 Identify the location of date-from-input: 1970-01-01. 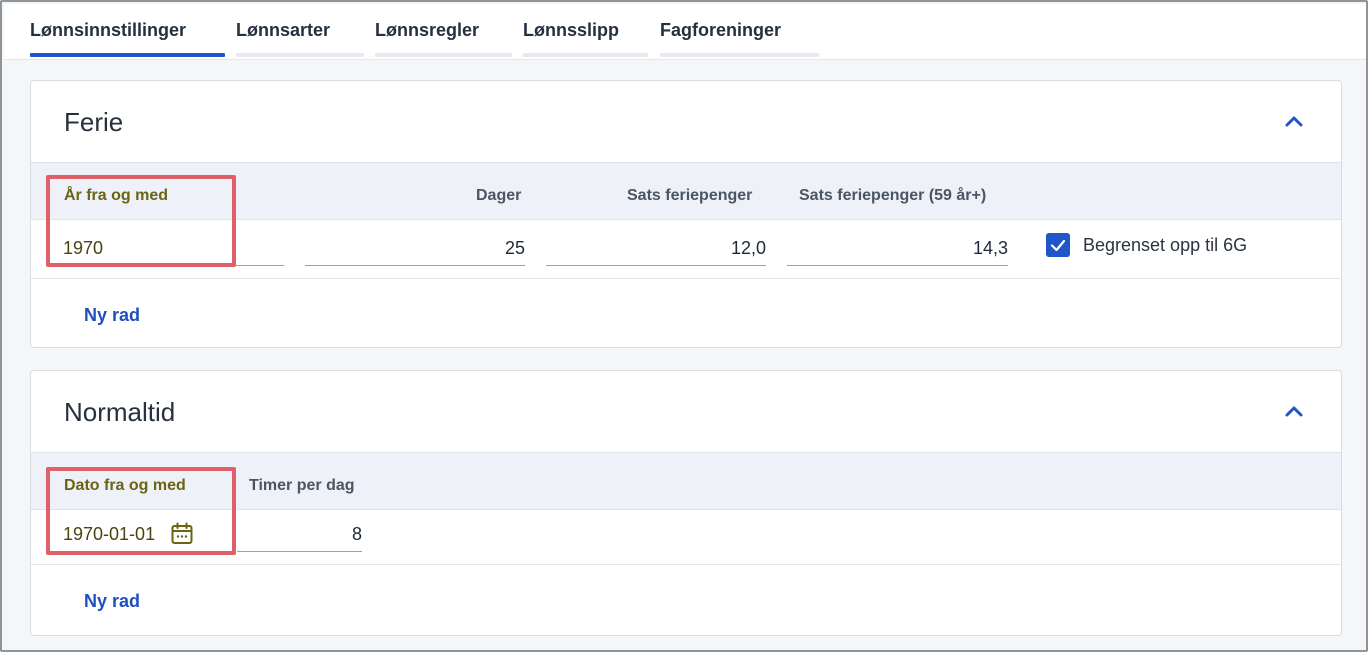
(148, 538).